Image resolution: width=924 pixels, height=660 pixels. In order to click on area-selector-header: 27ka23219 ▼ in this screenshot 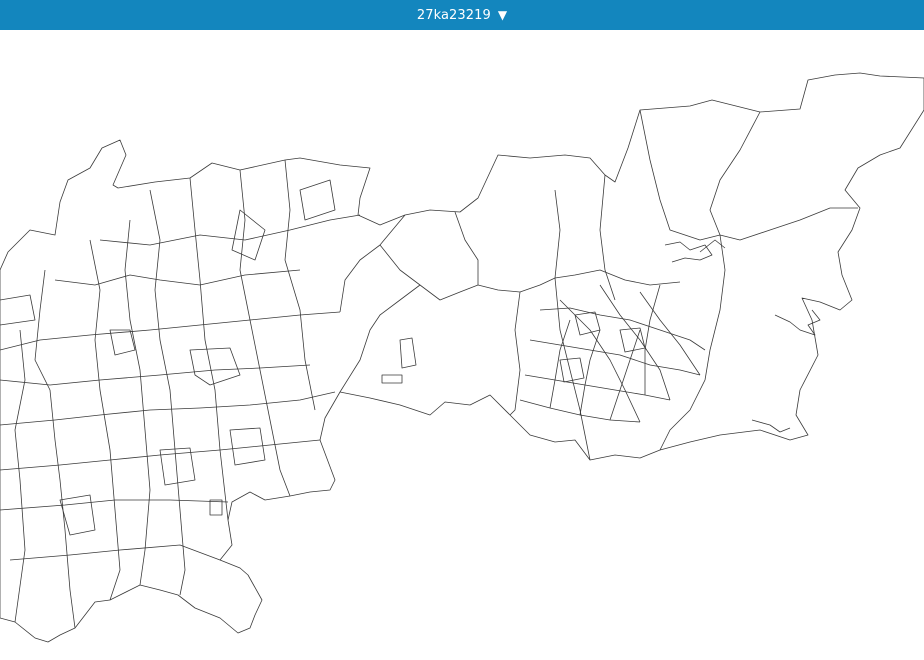, I will do `click(462, 15)`.